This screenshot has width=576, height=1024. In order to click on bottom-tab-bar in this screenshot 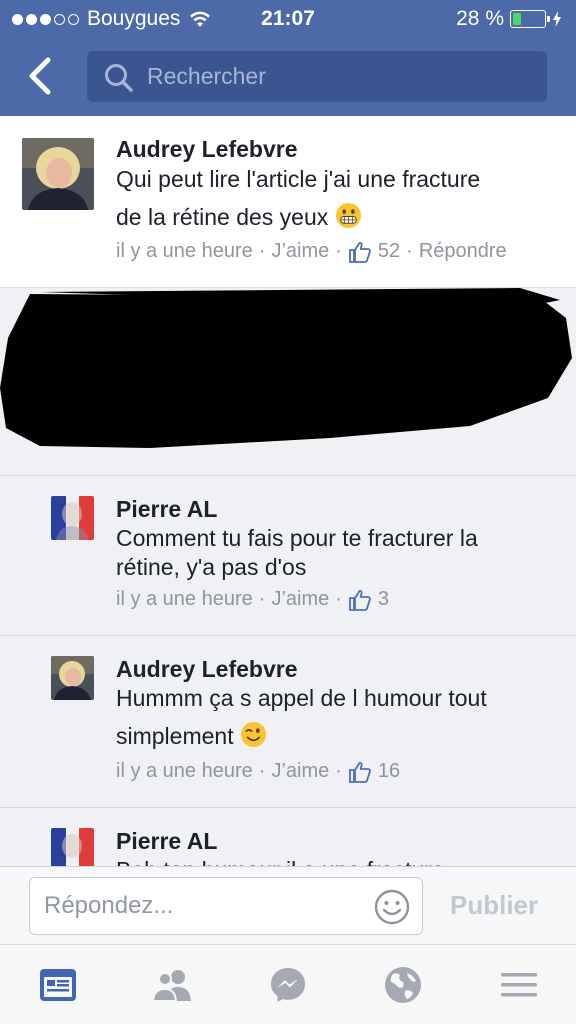, I will do `click(288, 984)`.